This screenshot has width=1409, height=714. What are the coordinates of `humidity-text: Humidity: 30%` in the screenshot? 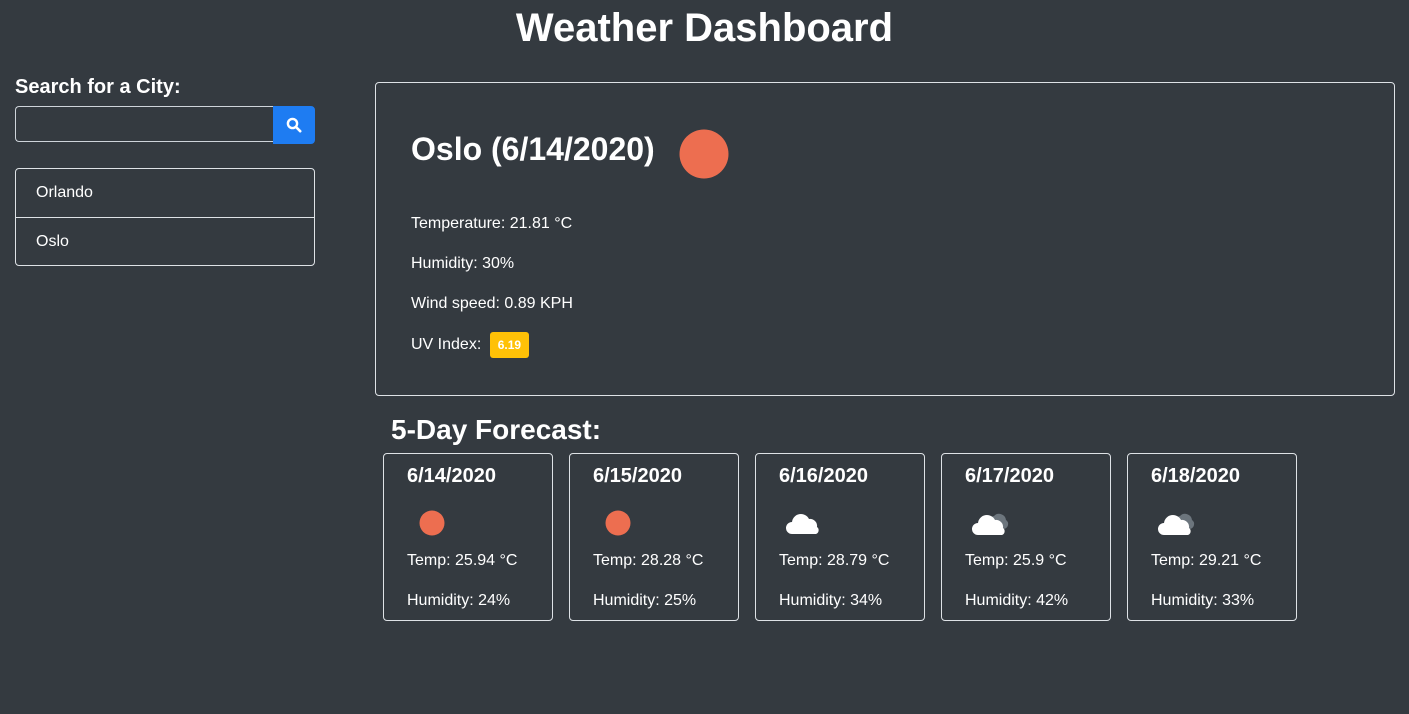 It's located at (463, 263).